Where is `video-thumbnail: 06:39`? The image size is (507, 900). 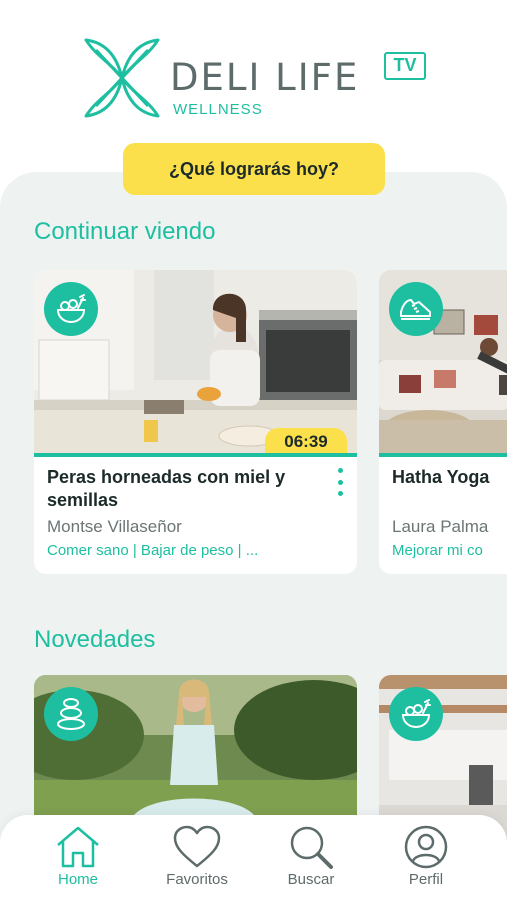
video-thumbnail: 06:39 is located at coordinates (195, 363).